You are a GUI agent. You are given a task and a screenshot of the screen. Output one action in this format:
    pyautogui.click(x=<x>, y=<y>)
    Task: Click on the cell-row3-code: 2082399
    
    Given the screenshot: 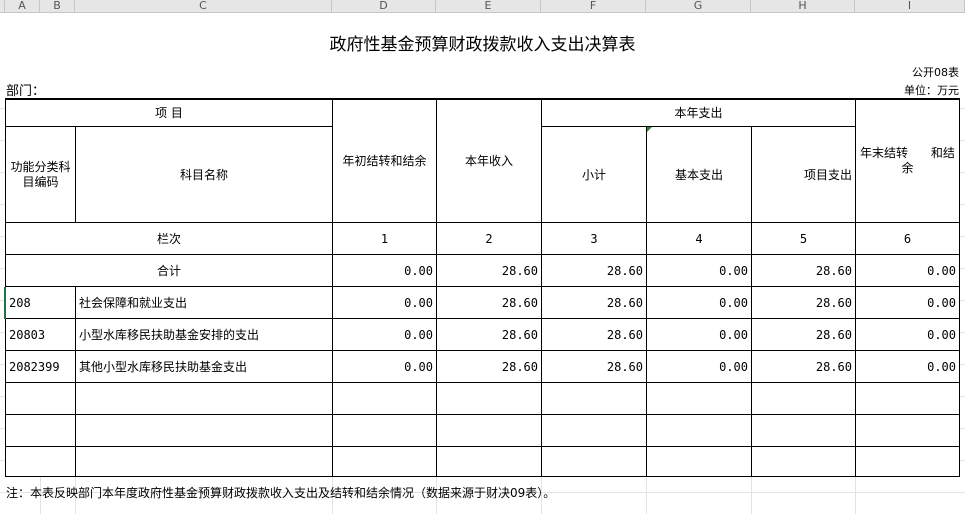 What is the action you would take?
    pyautogui.click(x=40, y=366)
    